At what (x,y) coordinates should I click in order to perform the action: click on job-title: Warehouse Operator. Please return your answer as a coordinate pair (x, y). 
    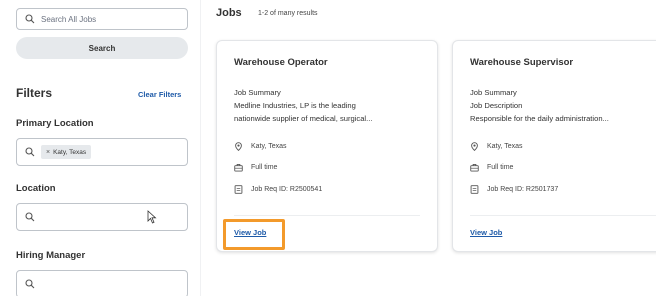
    Looking at the image, I should click on (281, 62).